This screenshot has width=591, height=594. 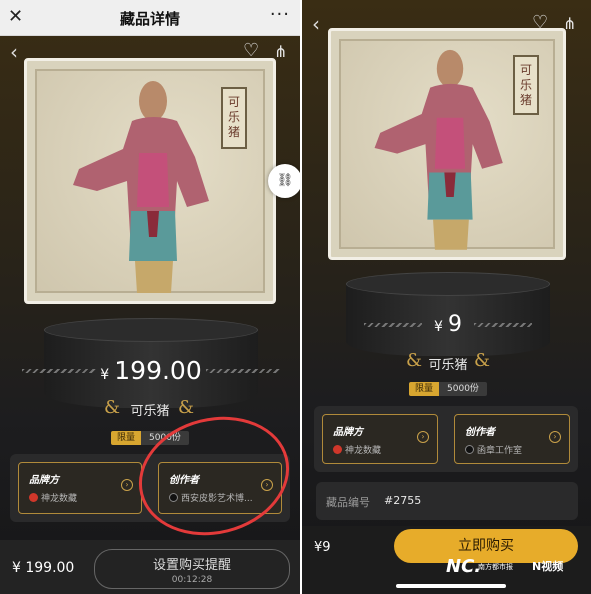 I want to click on price-value: 199.00, so click(x=158, y=370).